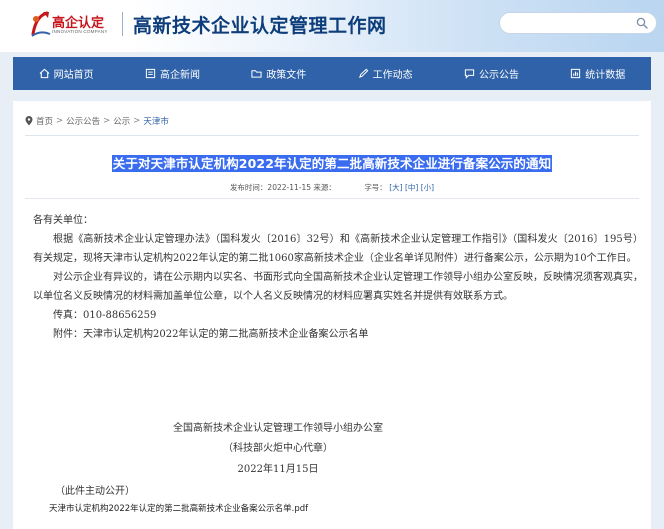  I want to click on logo-subtext: INNOVATION COMPANY, so click(80, 31).